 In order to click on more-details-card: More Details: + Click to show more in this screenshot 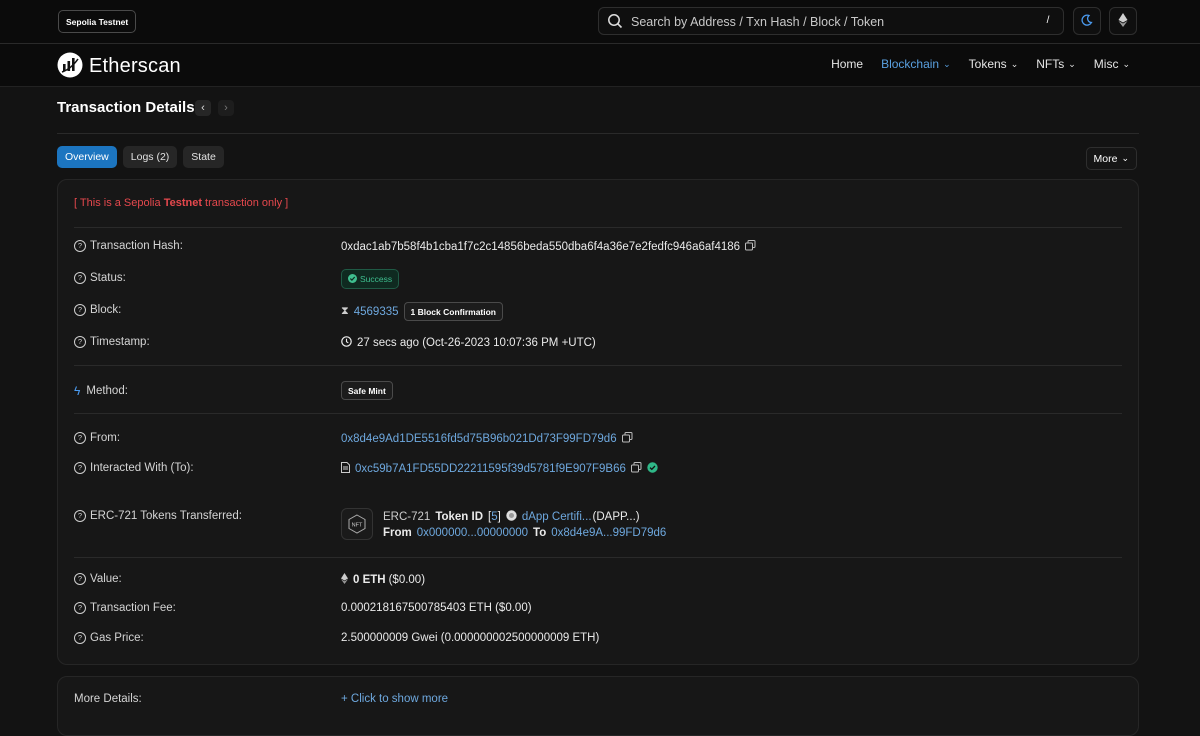, I will do `click(598, 706)`.